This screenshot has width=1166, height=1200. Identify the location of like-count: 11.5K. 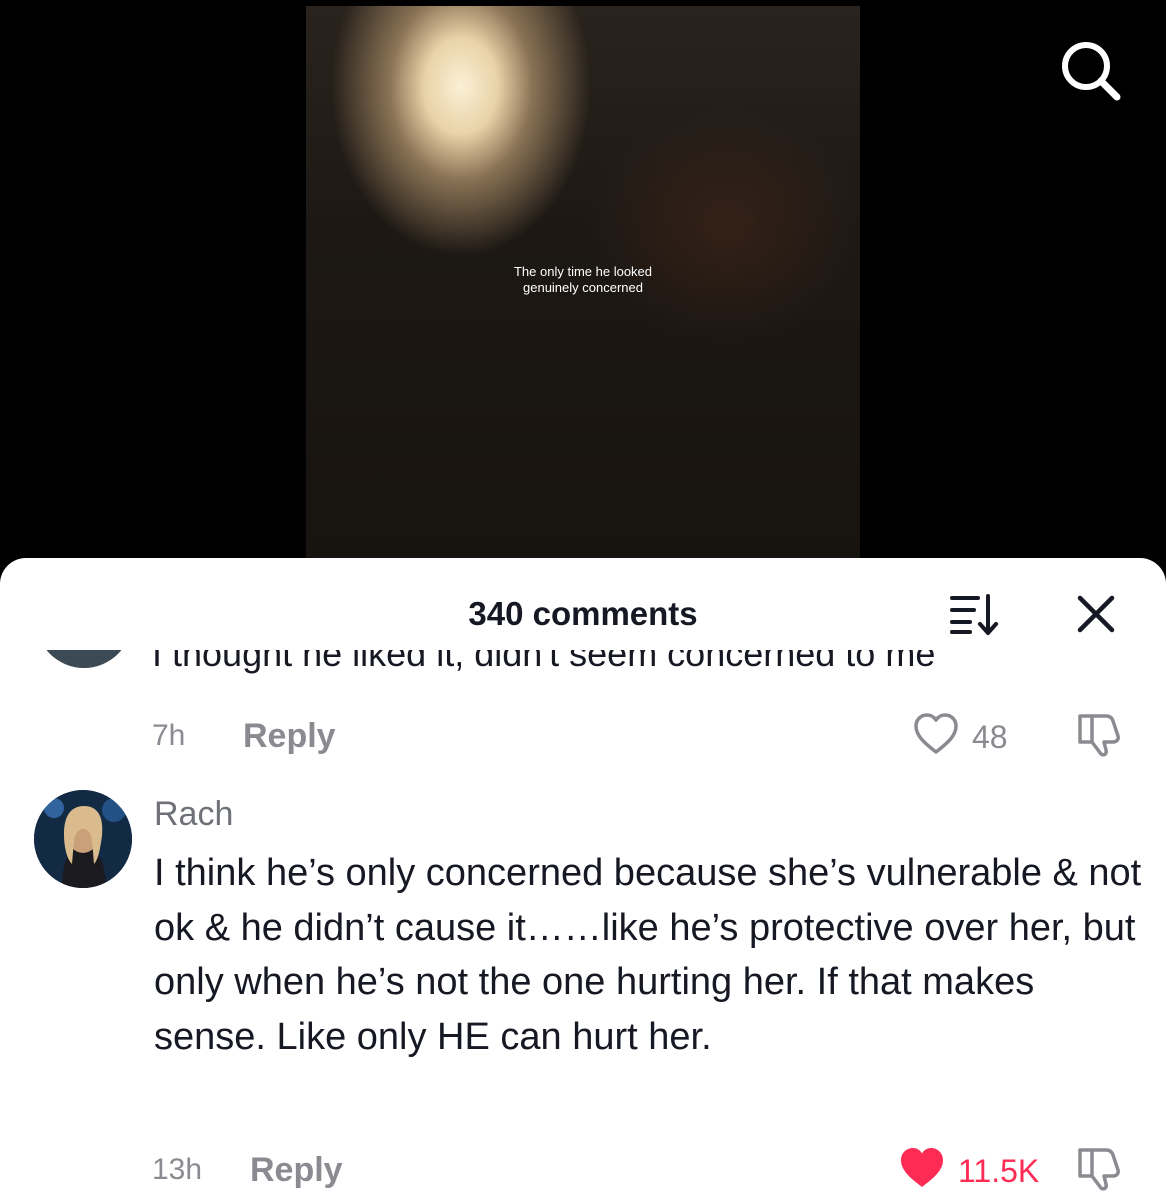
(999, 1171).